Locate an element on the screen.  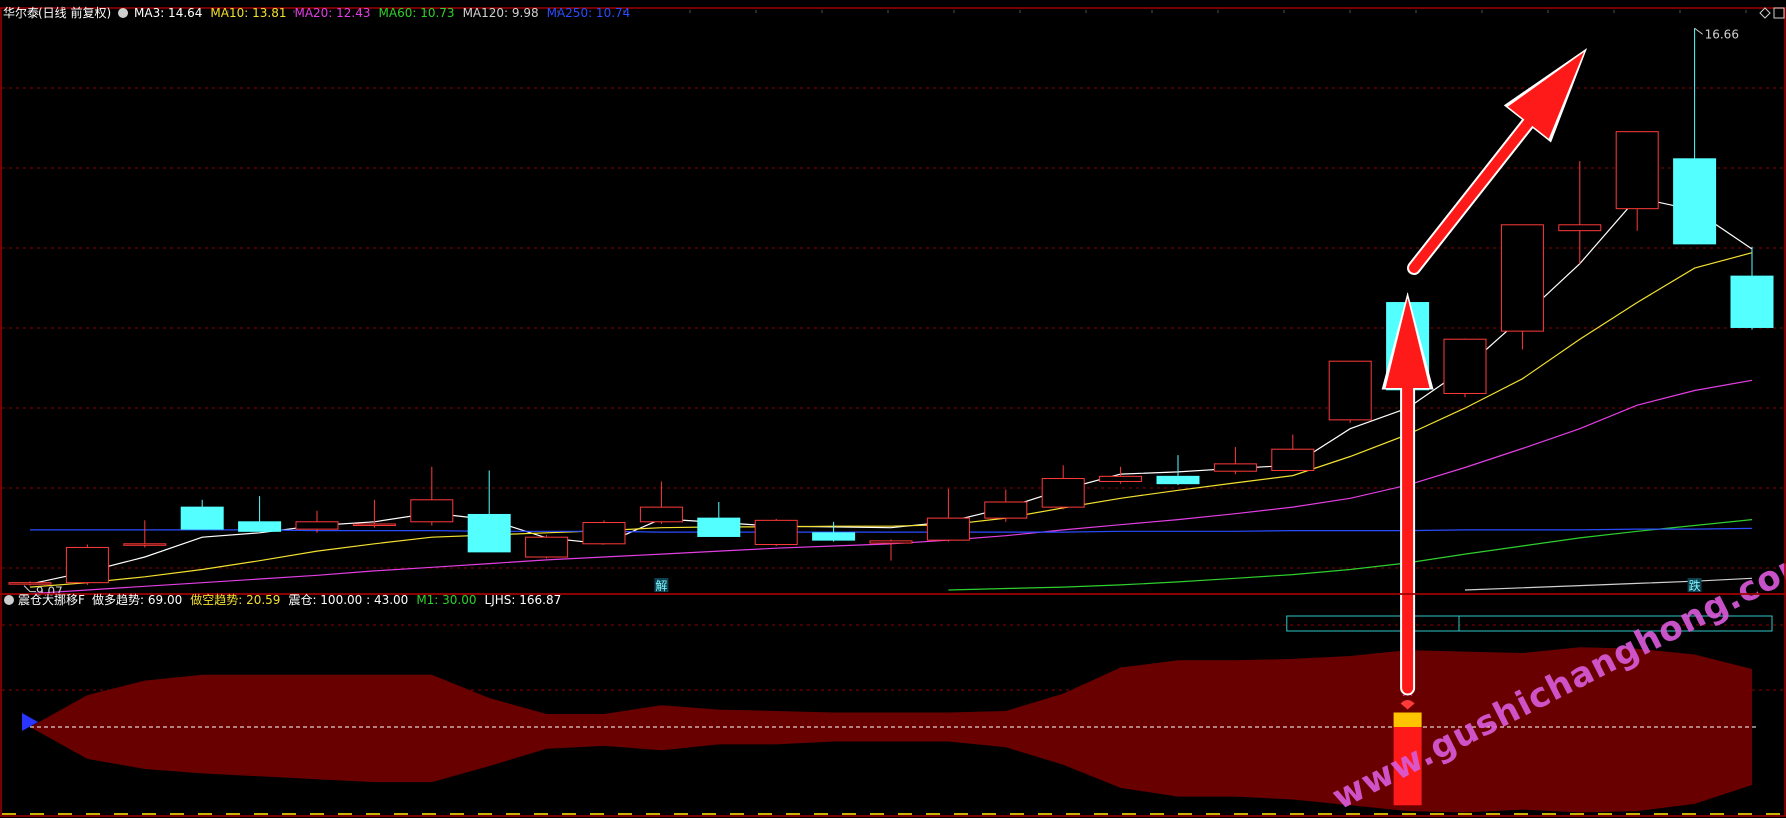
event-mark: 跌 is located at coordinates (1695, 585).